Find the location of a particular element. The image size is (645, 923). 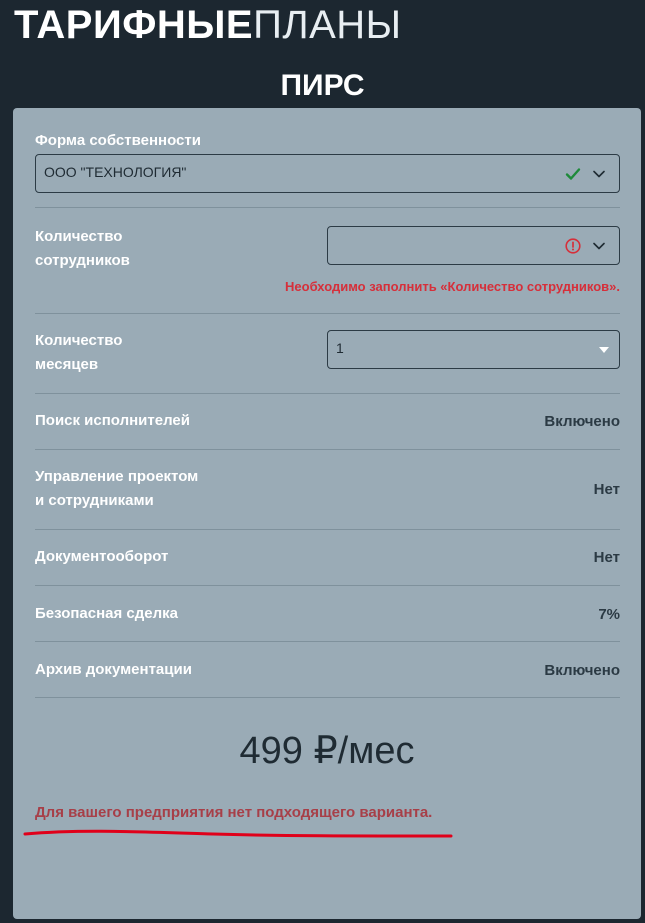

months-value: 1 is located at coordinates (340, 348).